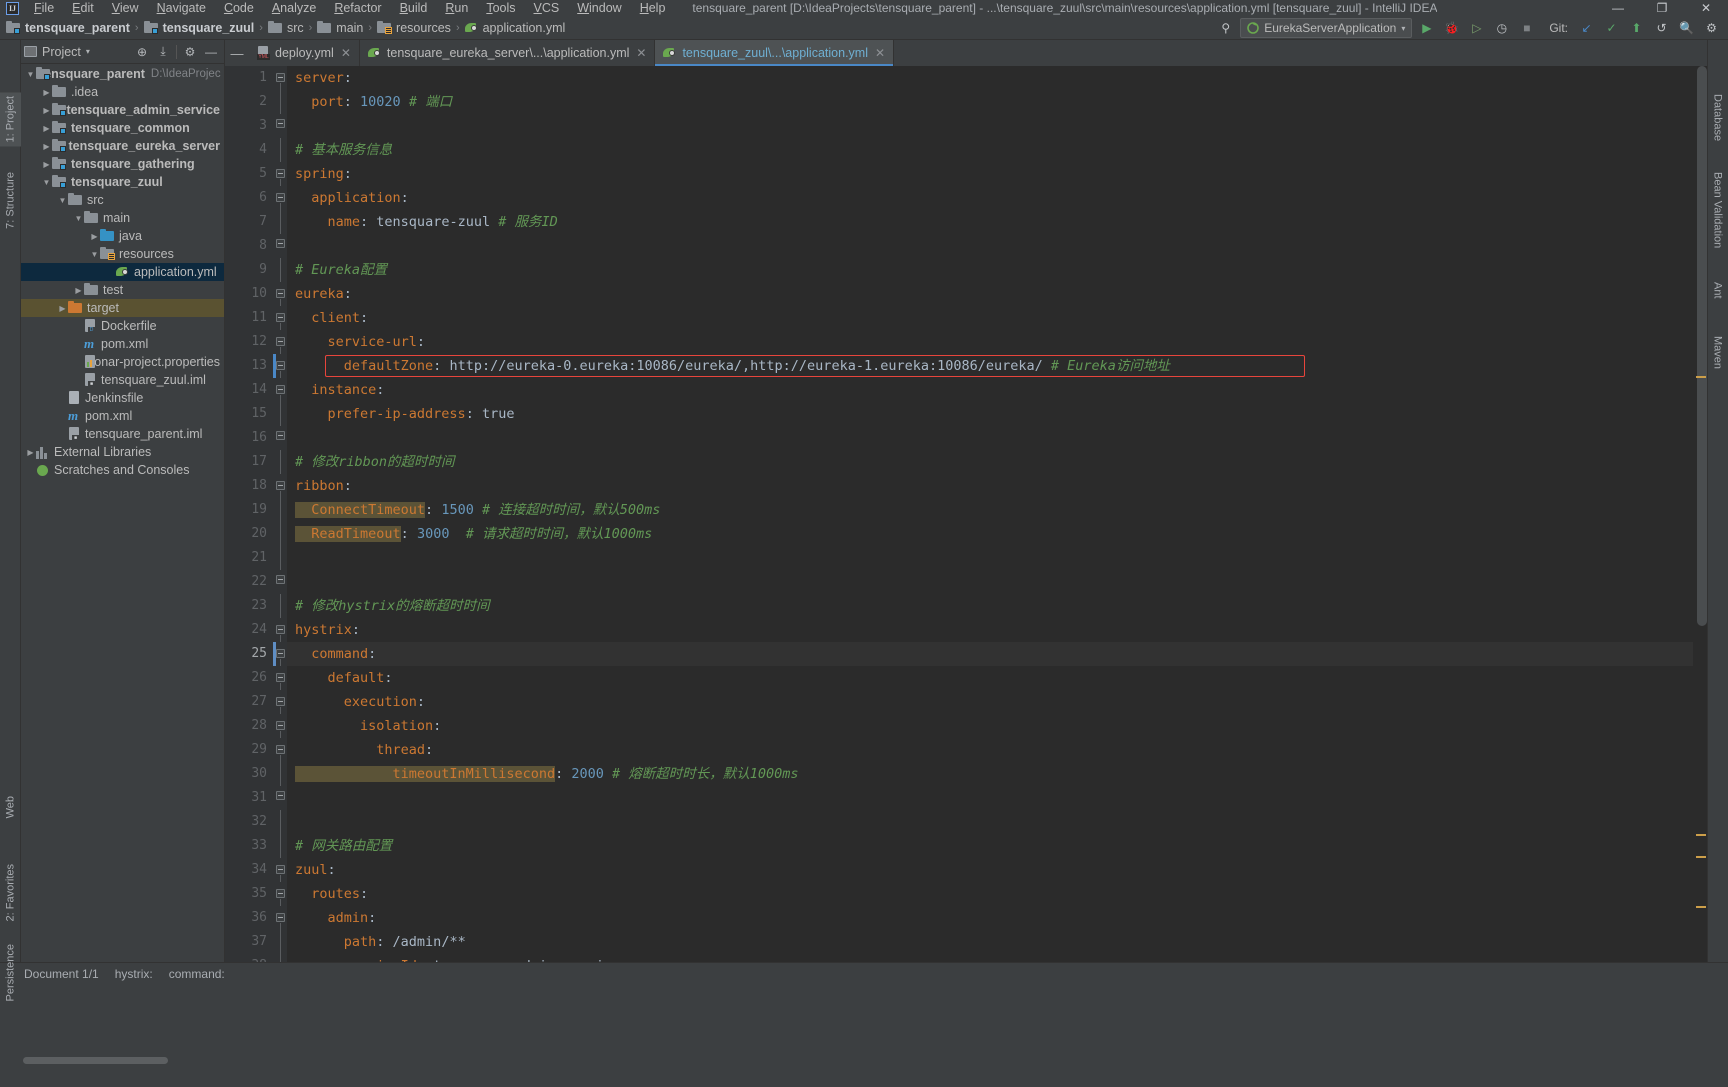  What do you see at coordinates (990, 318) in the screenshot?
I see `code-line: client:` at bounding box center [990, 318].